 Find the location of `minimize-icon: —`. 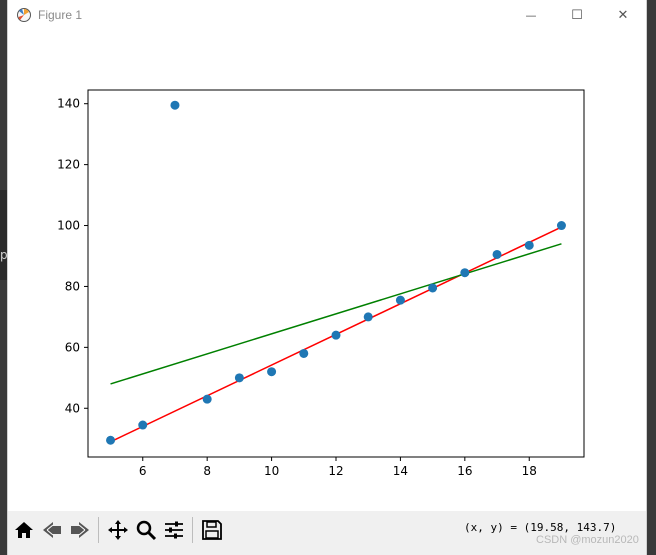

minimize-icon: — is located at coordinates (531, 15).